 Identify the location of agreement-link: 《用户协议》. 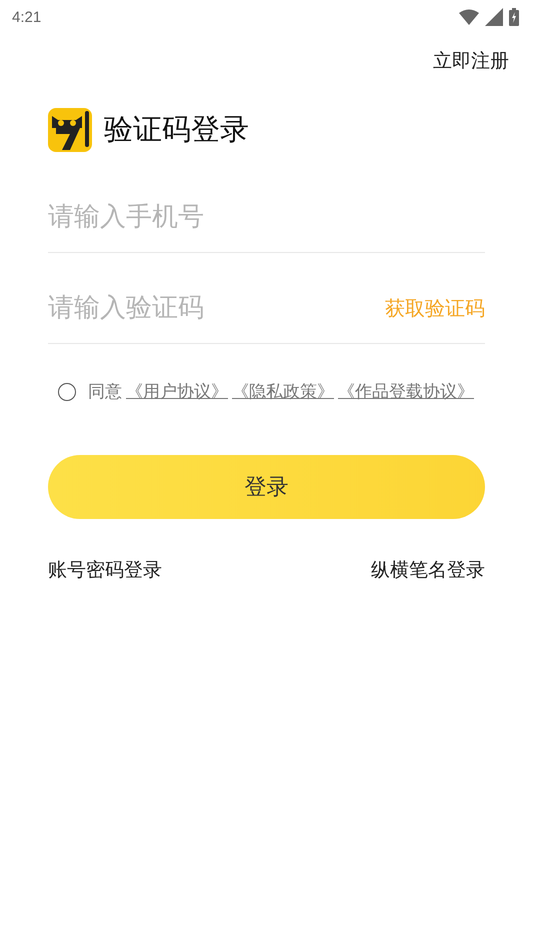
(177, 391).